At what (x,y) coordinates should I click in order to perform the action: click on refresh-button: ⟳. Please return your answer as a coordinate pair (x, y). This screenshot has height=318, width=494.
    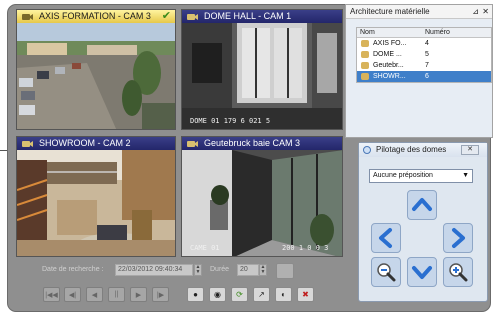
    Looking at the image, I should click on (239, 294).